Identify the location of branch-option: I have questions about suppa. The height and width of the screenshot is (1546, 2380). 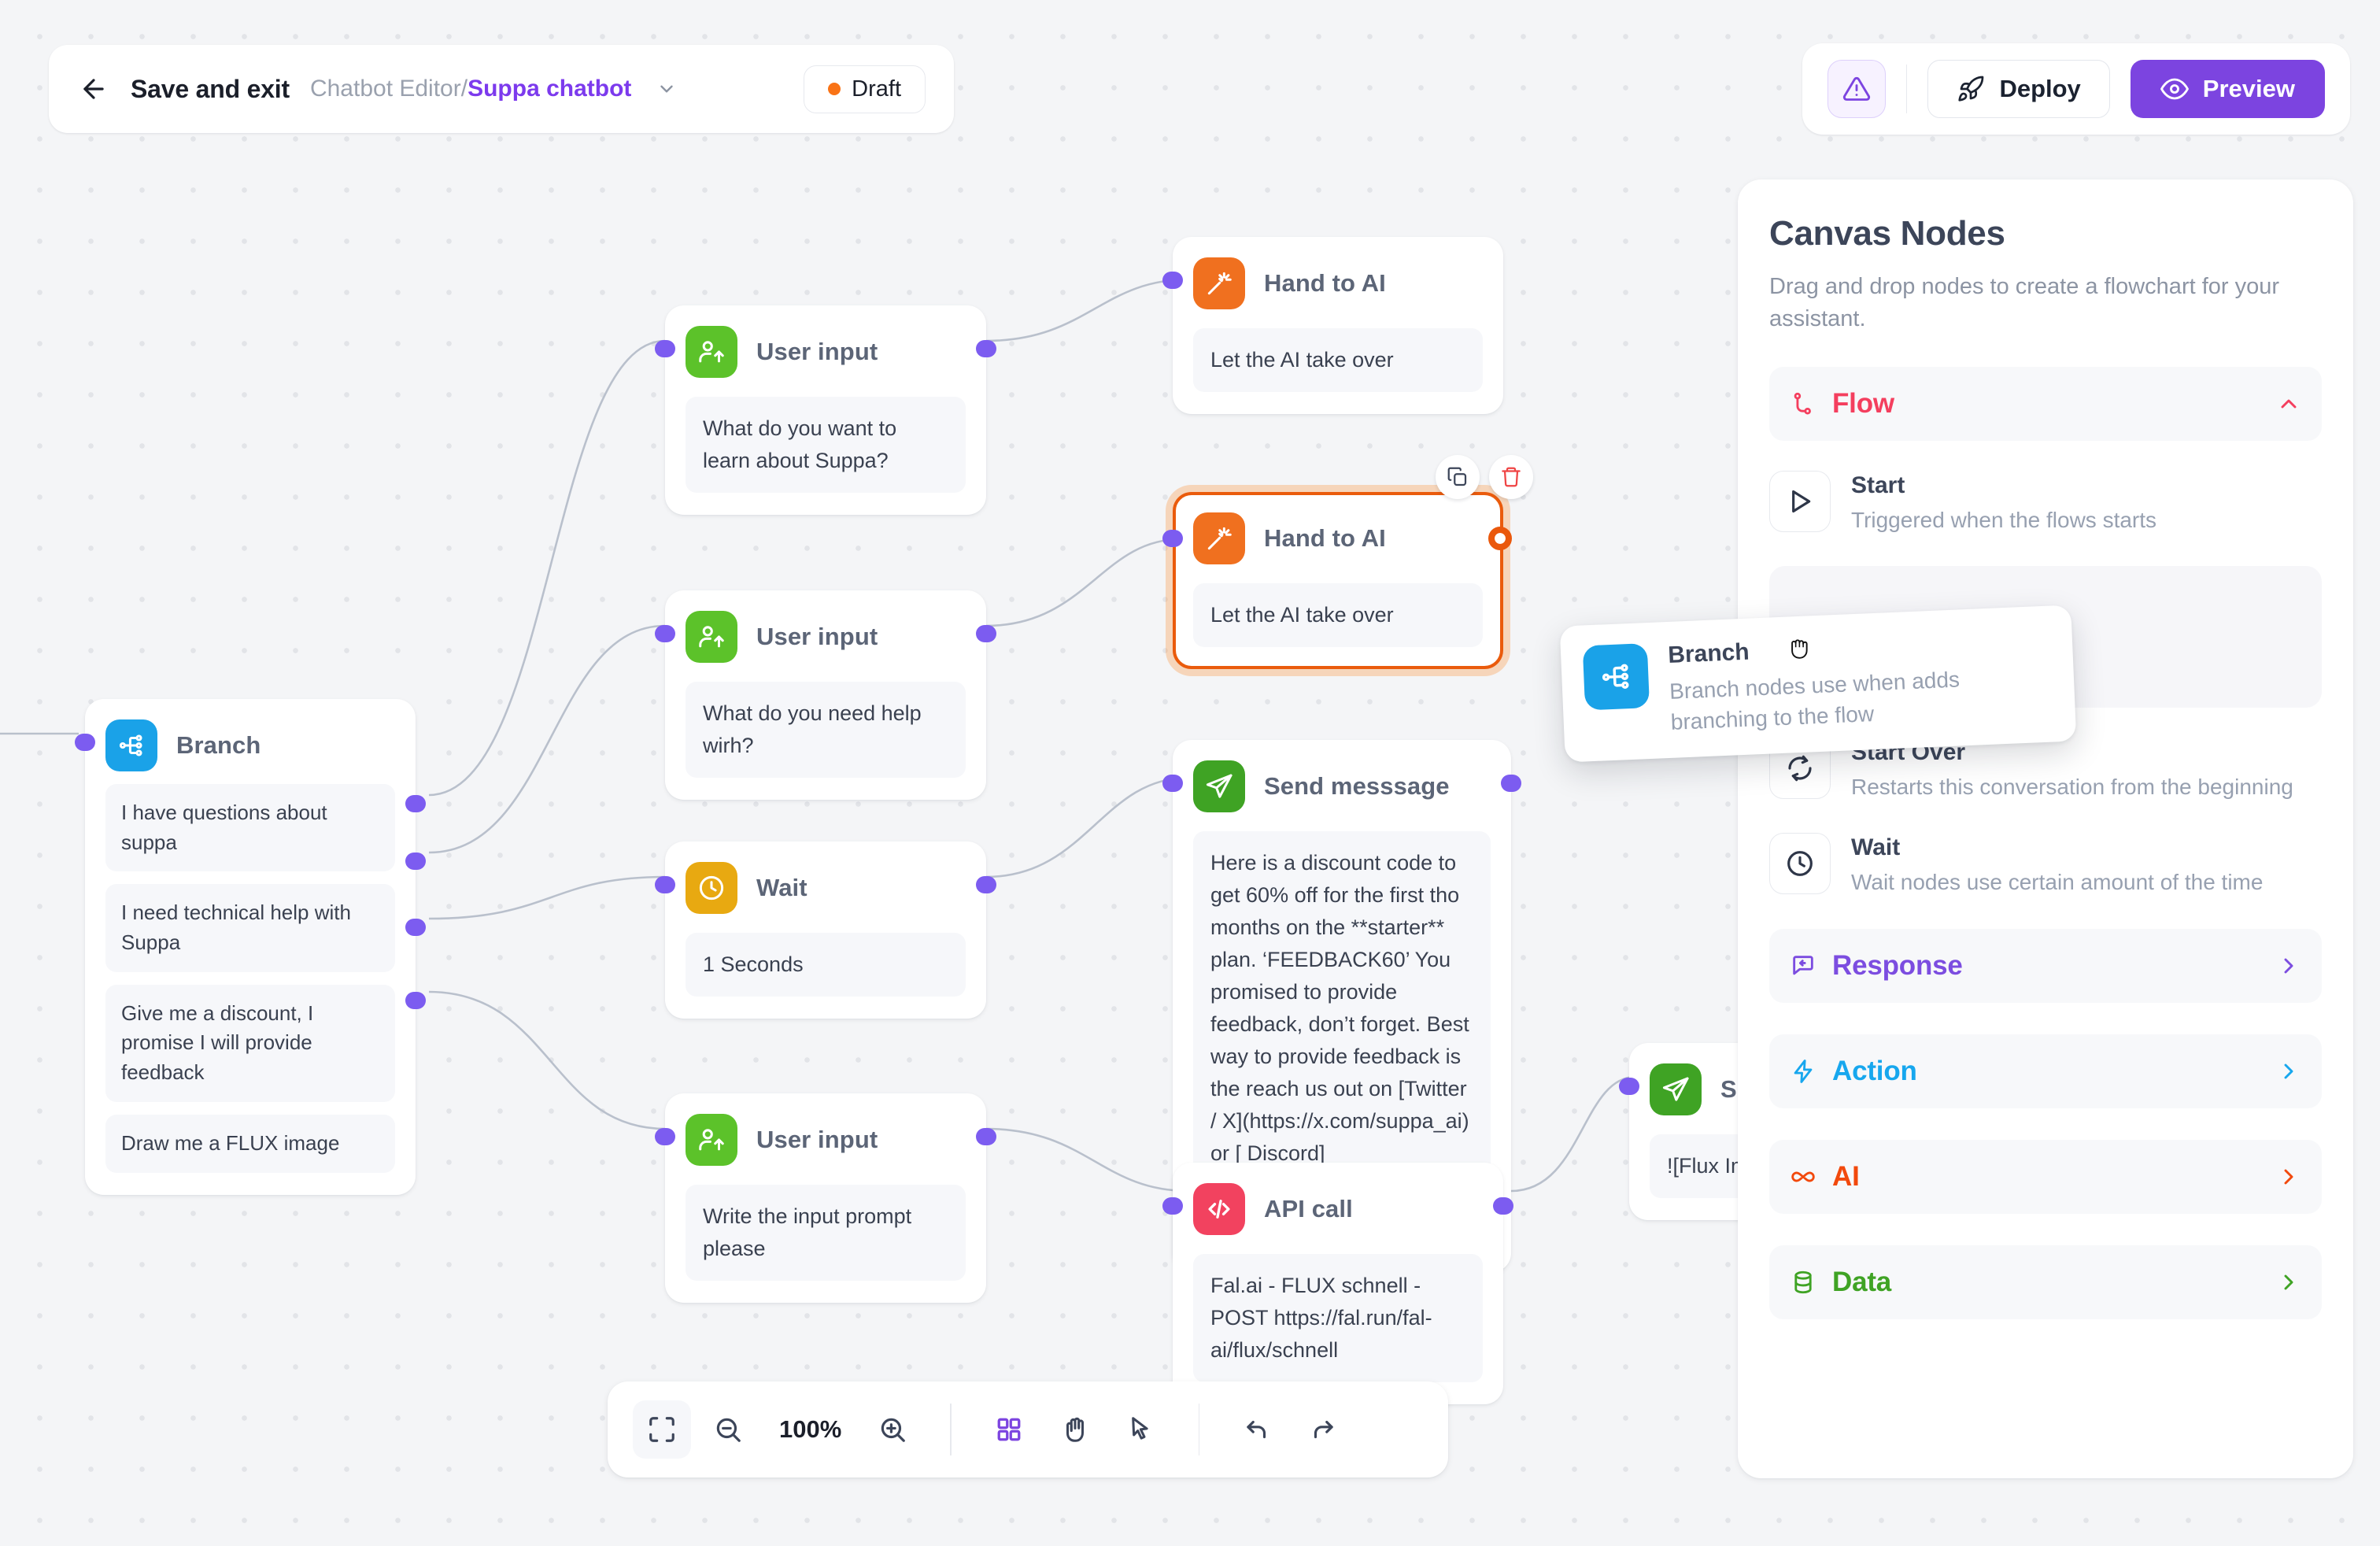
(250, 828).